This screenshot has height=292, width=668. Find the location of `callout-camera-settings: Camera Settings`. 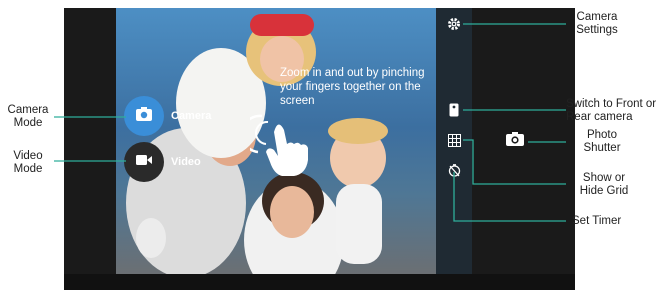

callout-camera-settings: Camera Settings is located at coordinates (597, 23).